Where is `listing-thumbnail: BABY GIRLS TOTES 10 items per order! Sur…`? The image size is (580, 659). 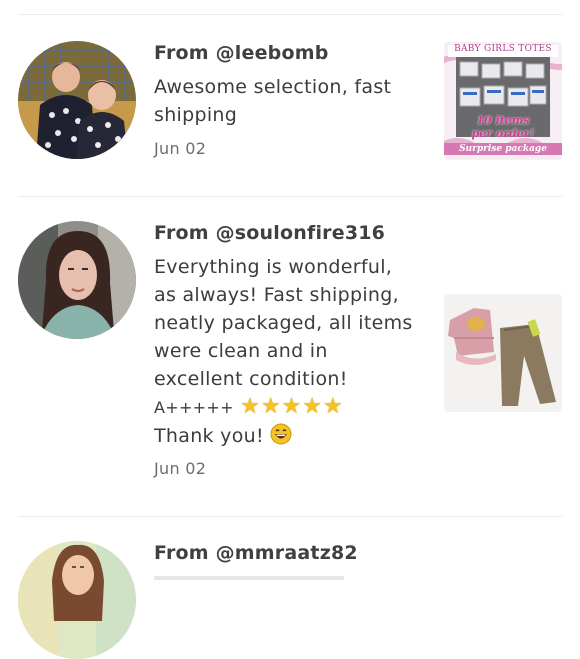 listing-thumbnail: BABY GIRLS TOTES 10 items per order! Sur… is located at coordinates (503, 101).